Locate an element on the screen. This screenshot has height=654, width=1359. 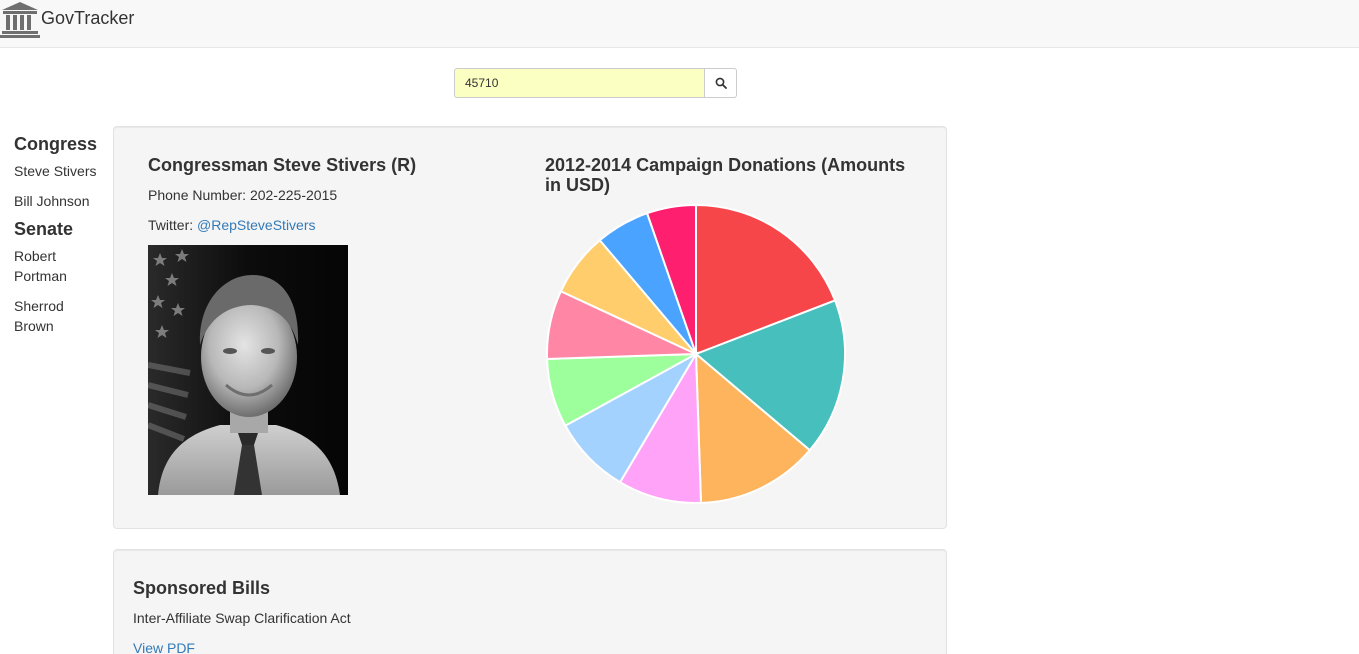
sponsored-bills-heading: Sponsored Bills is located at coordinates (202, 588).